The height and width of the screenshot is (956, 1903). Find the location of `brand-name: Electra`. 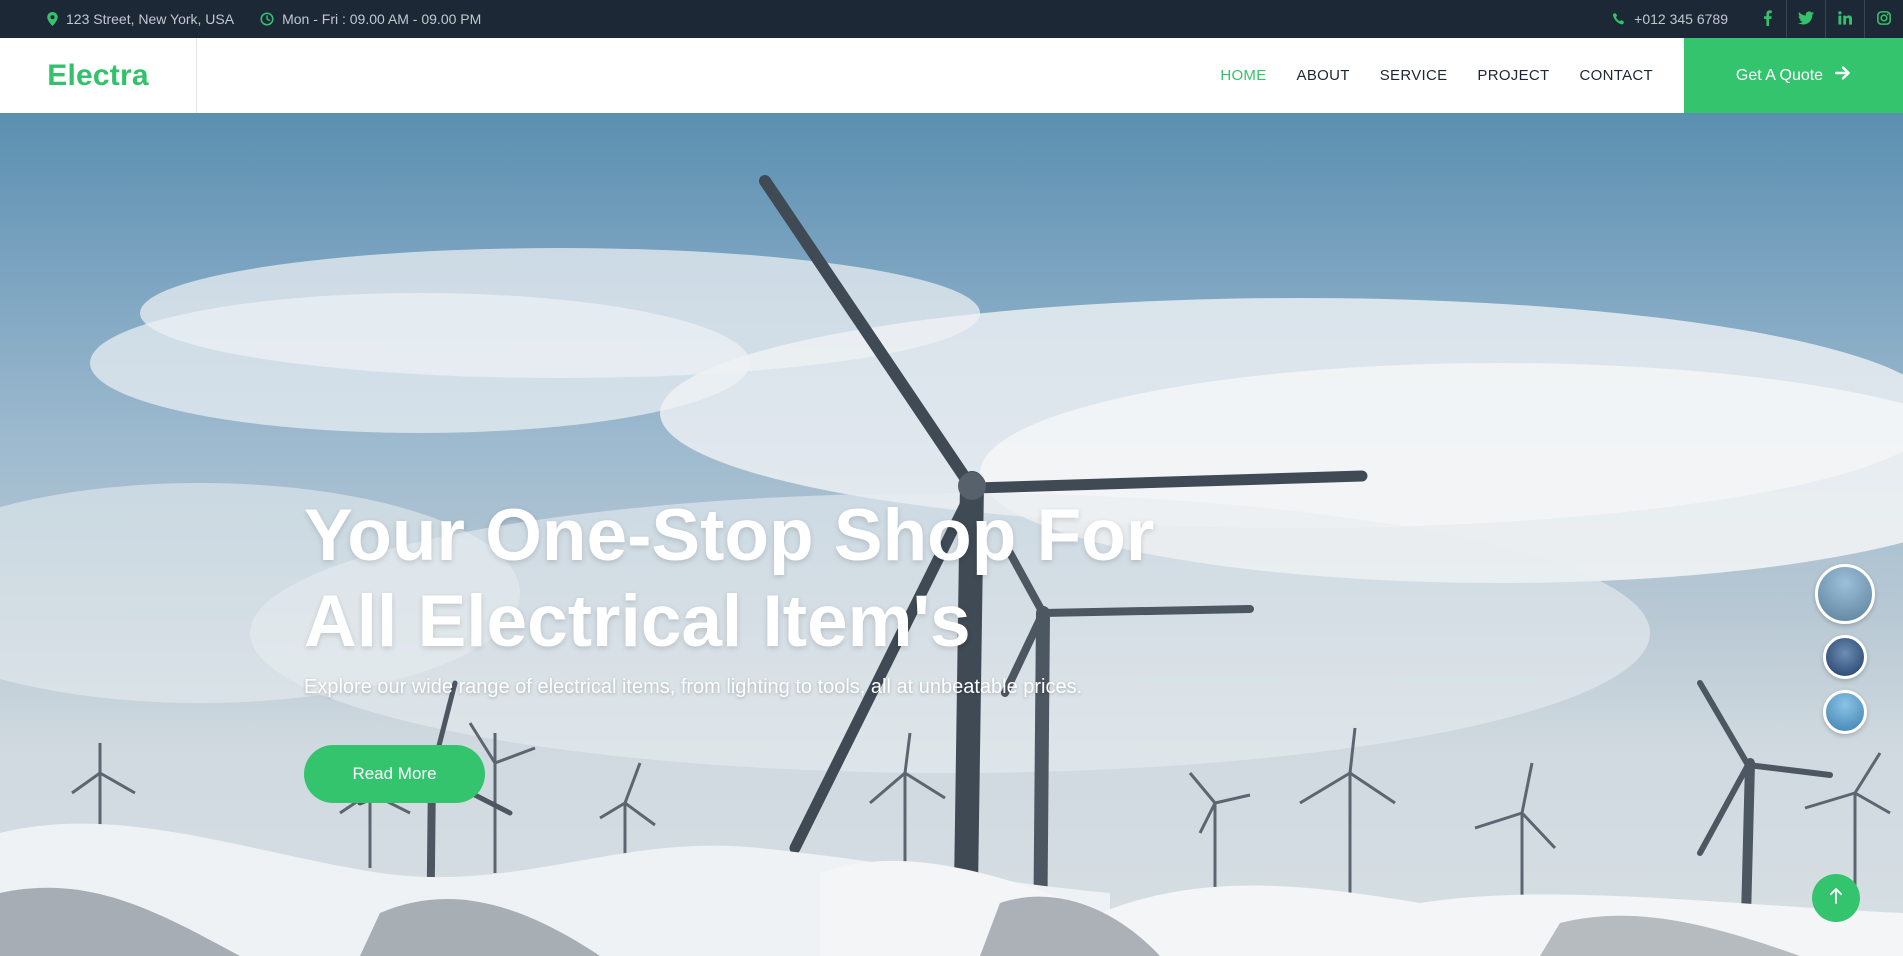

brand-name: Electra is located at coordinates (98, 75).